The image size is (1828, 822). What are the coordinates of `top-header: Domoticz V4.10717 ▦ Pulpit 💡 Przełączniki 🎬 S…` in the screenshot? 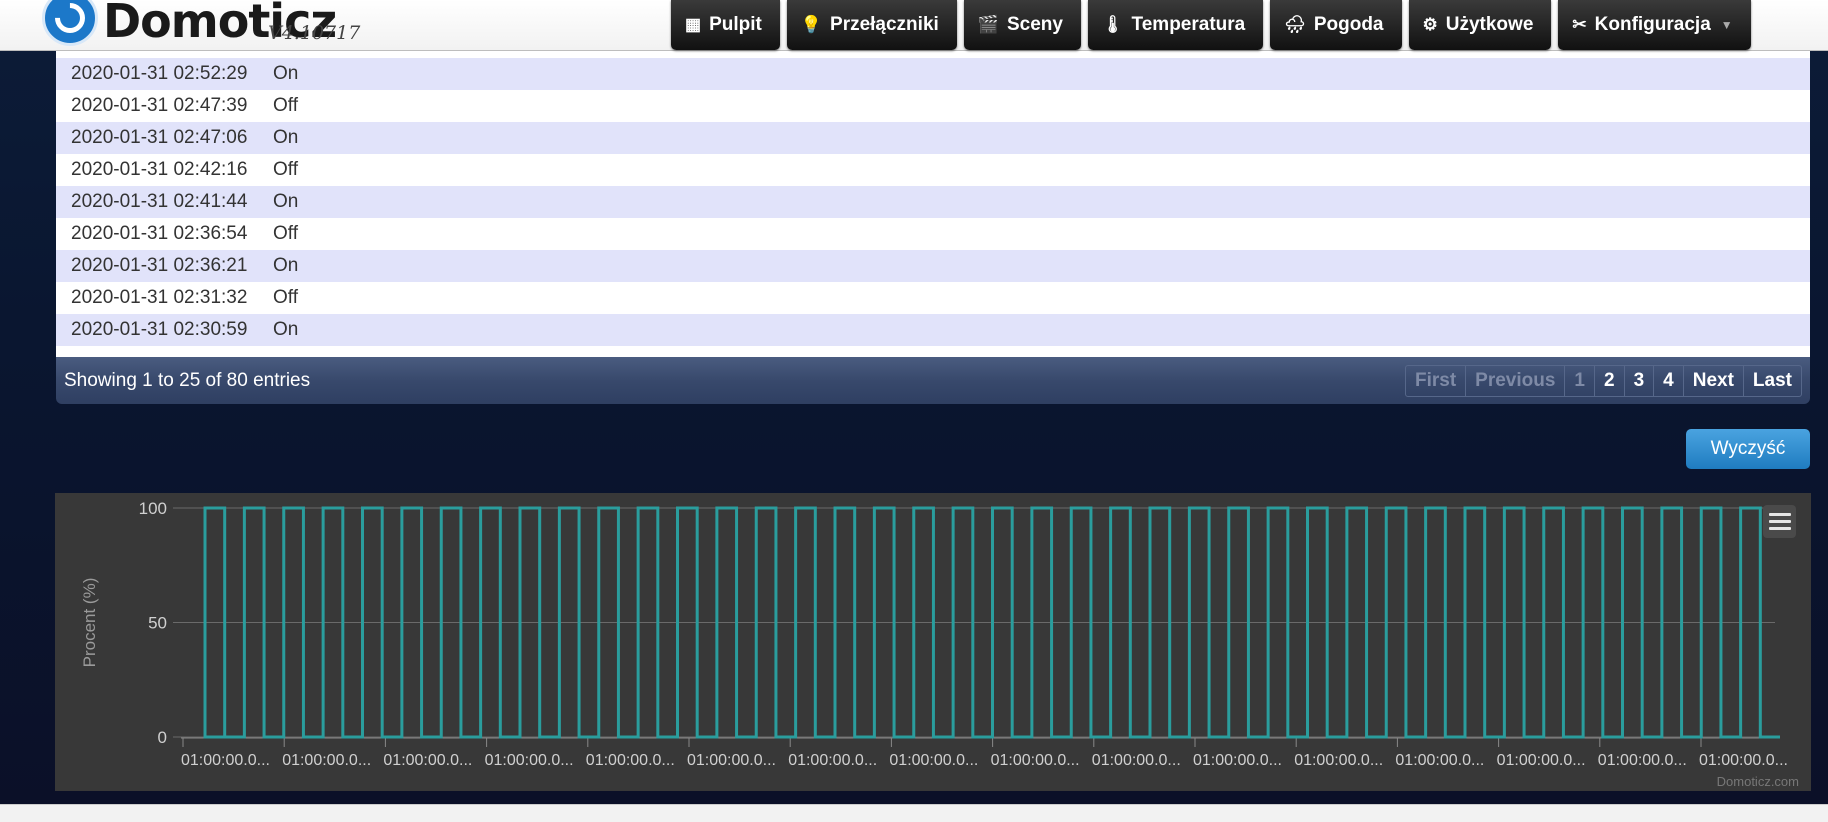 It's located at (914, 25).